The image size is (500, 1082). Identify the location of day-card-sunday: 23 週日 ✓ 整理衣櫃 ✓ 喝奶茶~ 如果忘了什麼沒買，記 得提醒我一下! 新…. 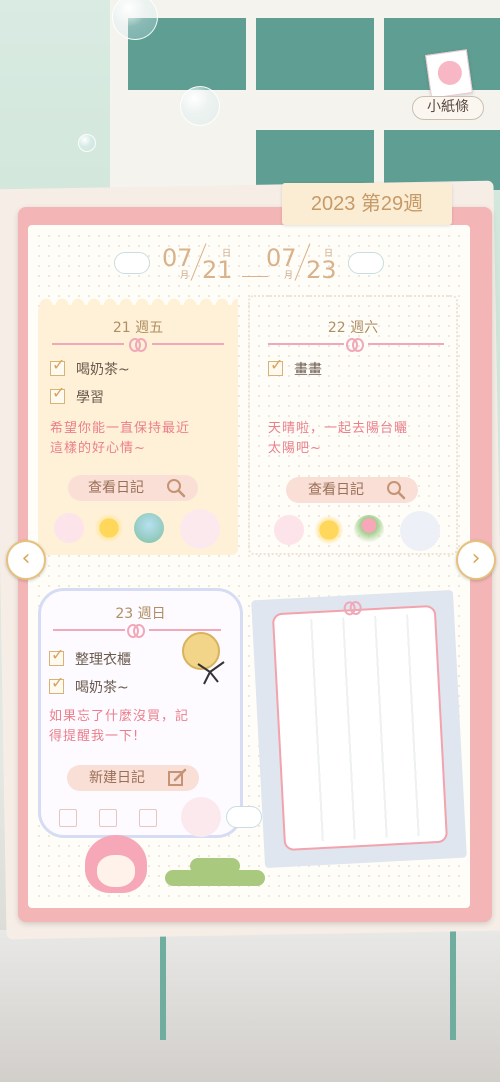
(140, 713).